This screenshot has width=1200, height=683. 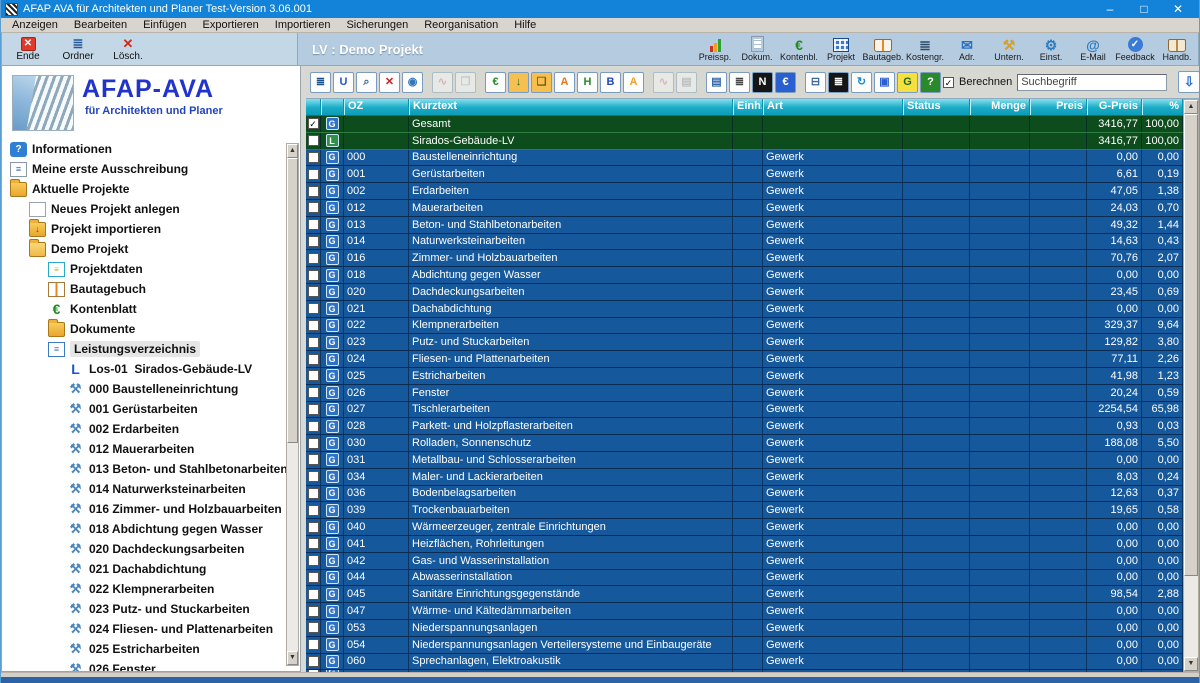 What do you see at coordinates (587, 82) in the screenshot?
I see `letter-h-icon: H` at bounding box center [587, 82].